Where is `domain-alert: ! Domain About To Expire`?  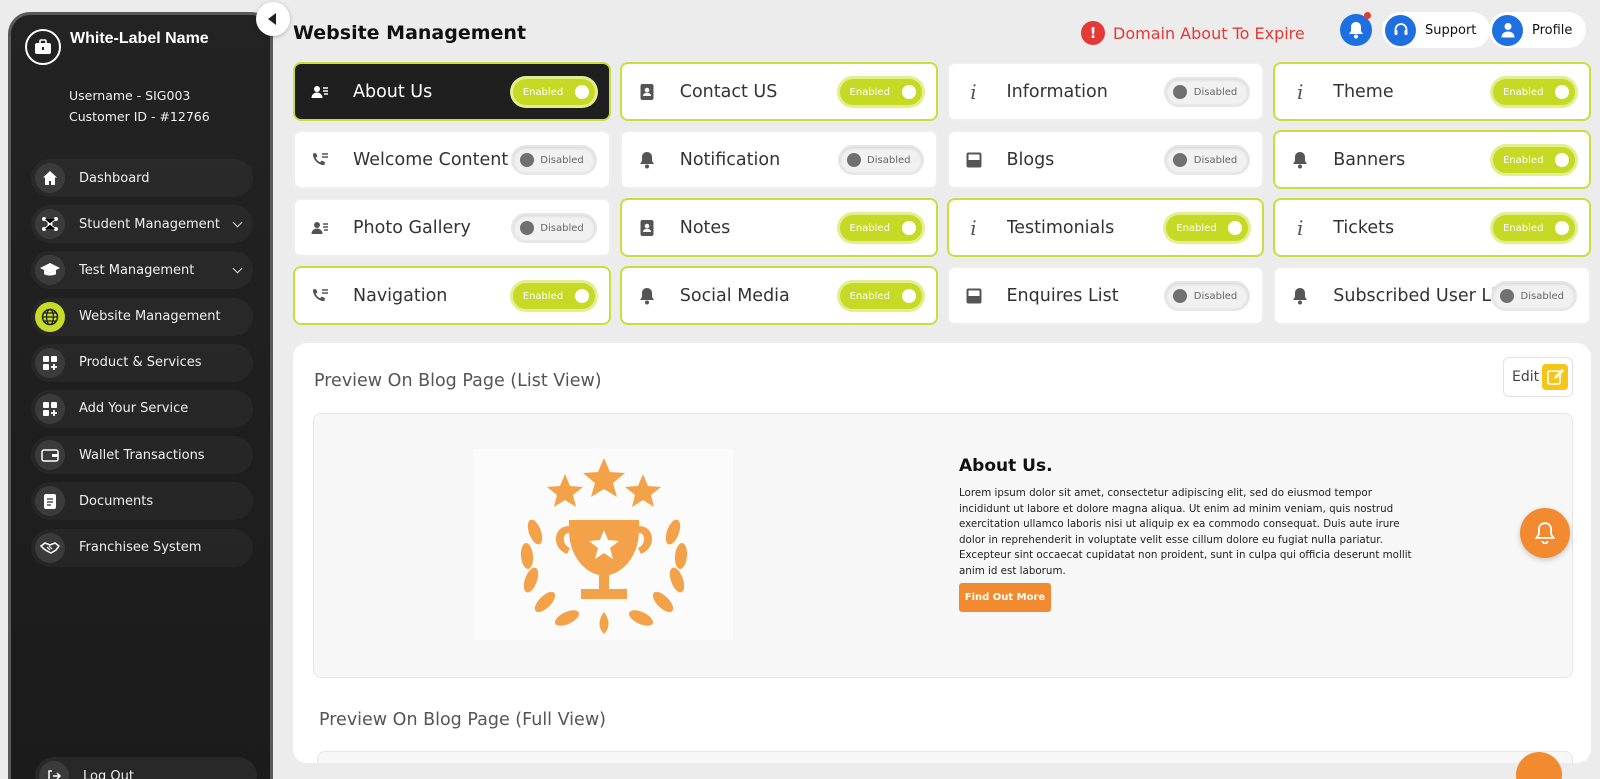
domain-alert: ! Domain About To Expire is located at coordinates (1193, 33).